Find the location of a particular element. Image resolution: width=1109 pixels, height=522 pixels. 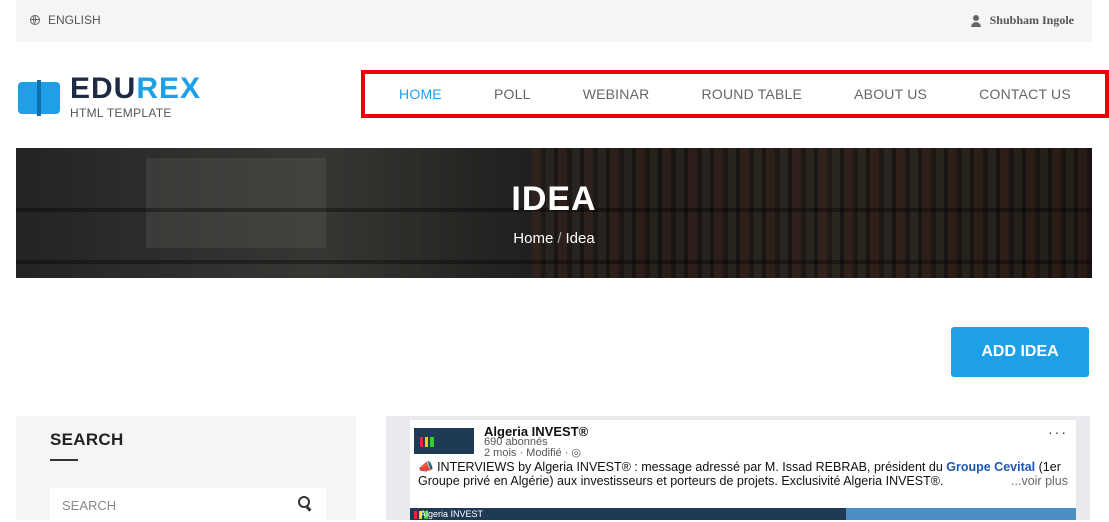

megaphone-icon: 📣 is located at coordinates (426, 467).